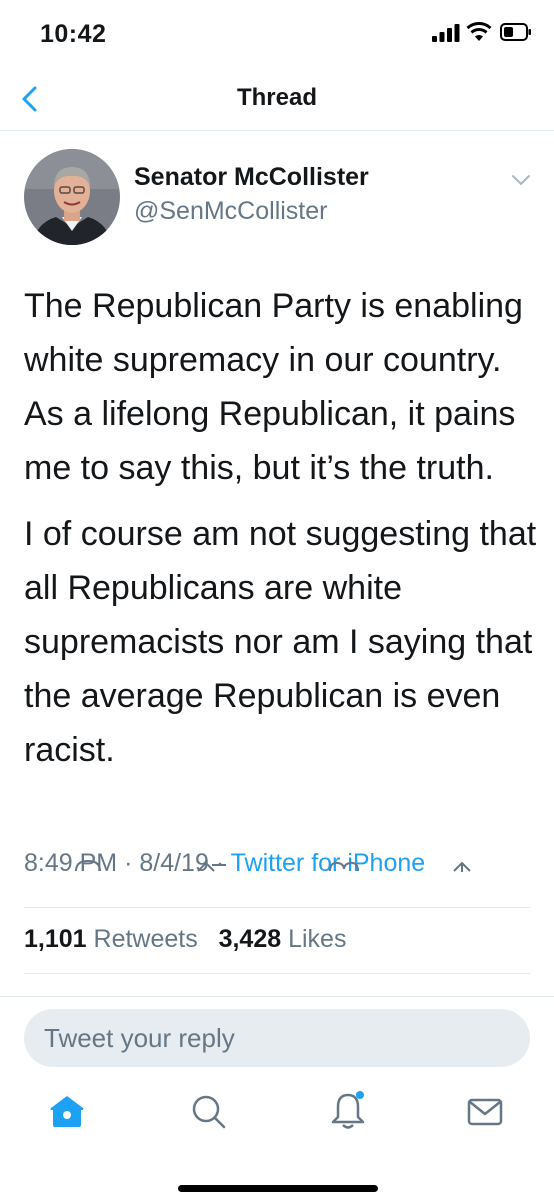  What do you see at coordinates (277, 1038) in the screenshot?
I see `tweet-reply-input` at bounding box center [277, 1038].